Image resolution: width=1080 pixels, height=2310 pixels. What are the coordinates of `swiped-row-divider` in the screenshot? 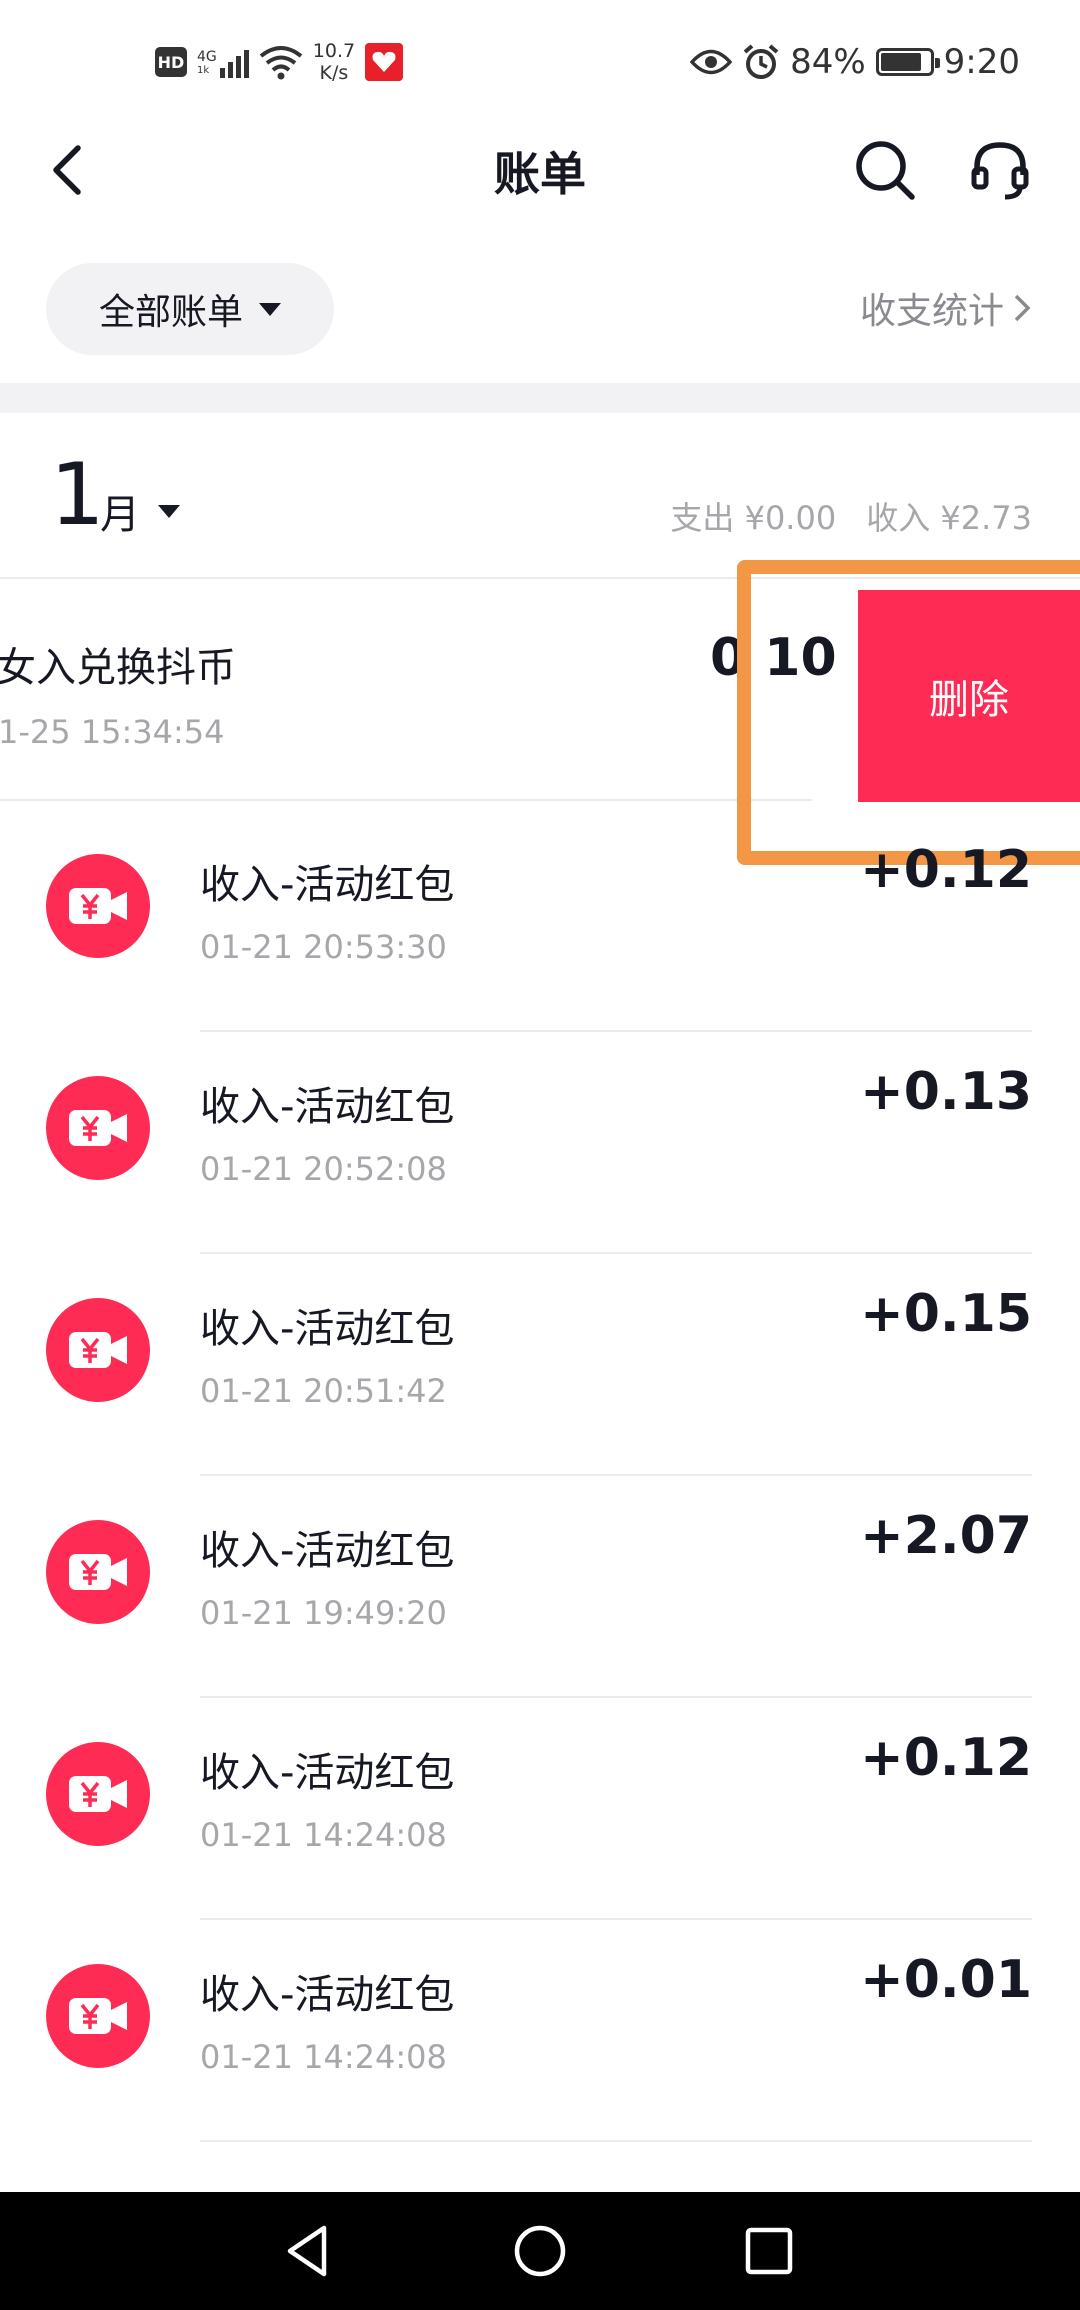 It's located at (406, 800).